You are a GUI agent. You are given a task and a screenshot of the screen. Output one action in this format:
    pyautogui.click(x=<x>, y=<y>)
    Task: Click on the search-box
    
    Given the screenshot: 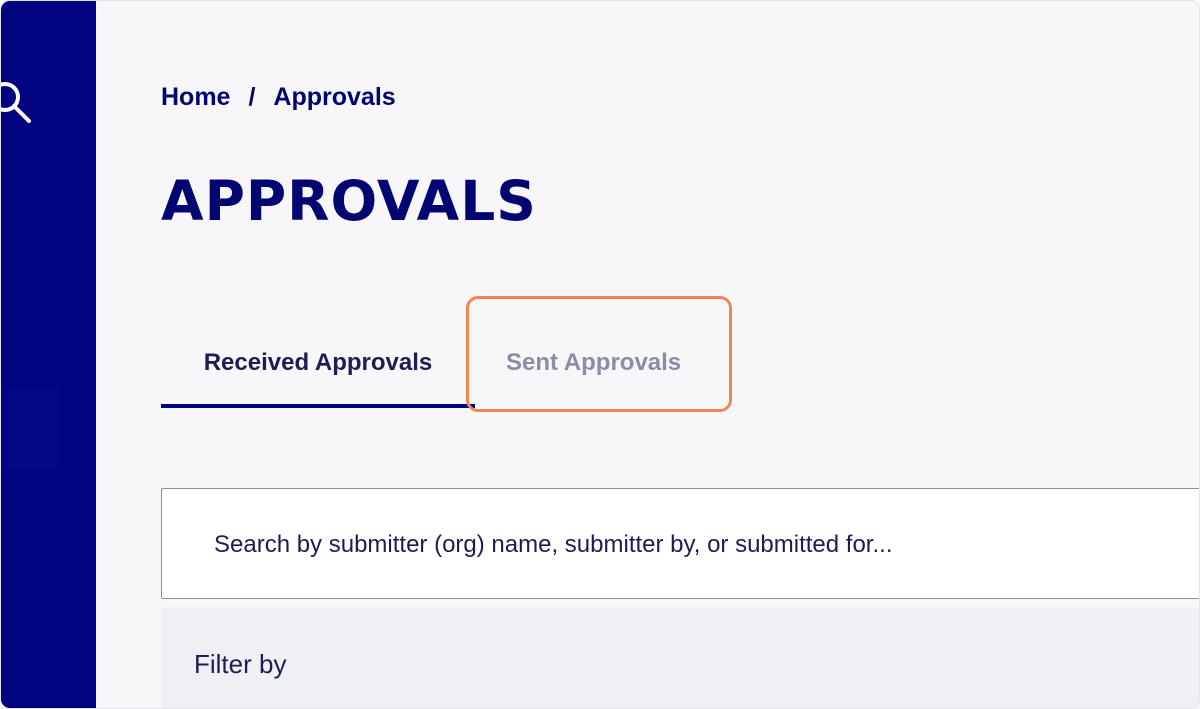 What is the action you would take?
    pyautogui.click(x=680, y=543)
    